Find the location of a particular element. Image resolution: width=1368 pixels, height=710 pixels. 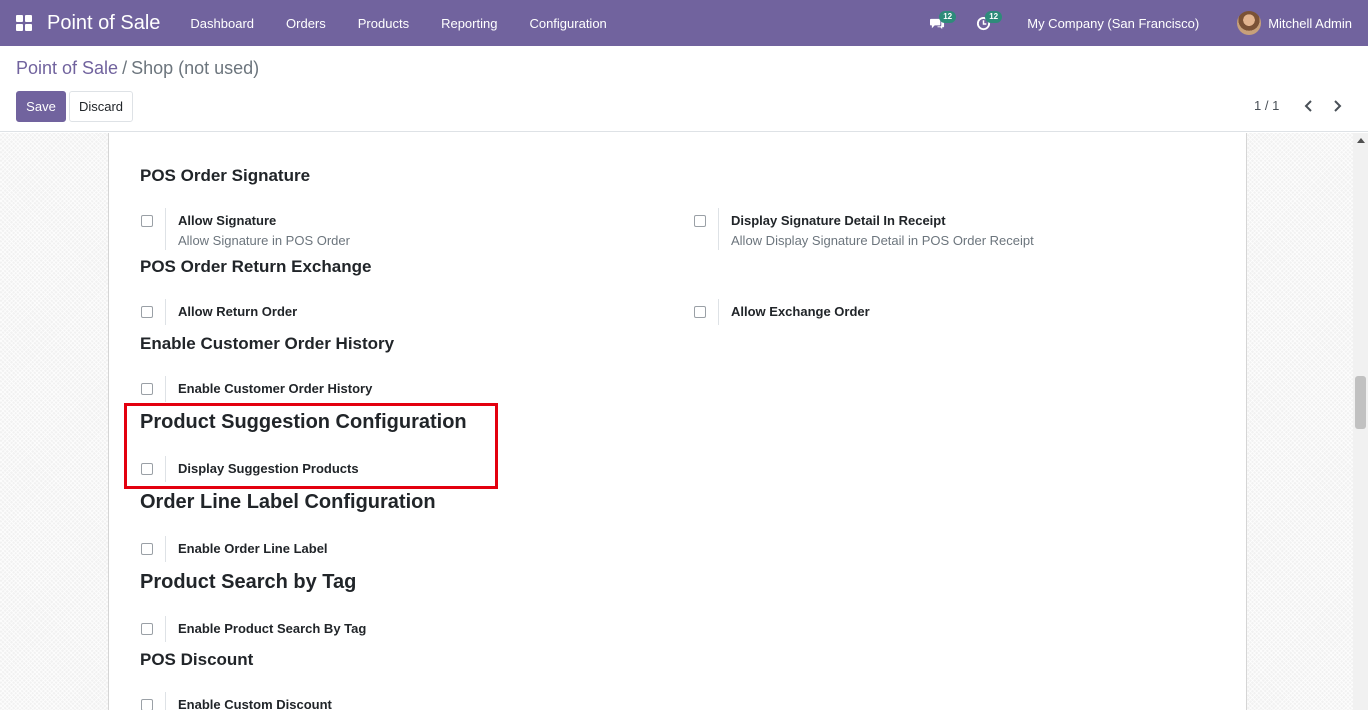

custom-discount-checkbox is located at coordinates (147, 704).